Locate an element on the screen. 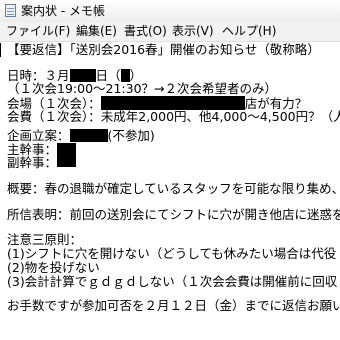 Image resolution: width=340 pixels, height=340 pixels. doc-line-statement: 所信表明：前回の送別会にてシフトに穴が開き他店に迷惑を is located at coordinates (173, 214).